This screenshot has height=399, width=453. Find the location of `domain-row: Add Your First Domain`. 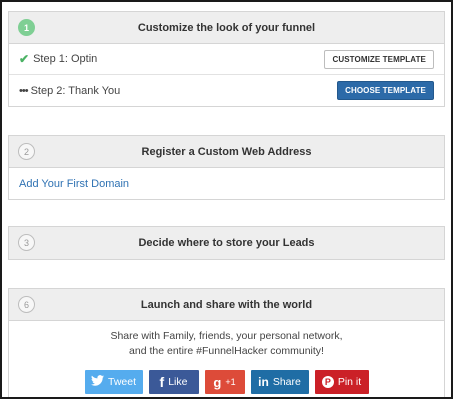

domain-row: Add Your First Domain is located at coordinates (226, 183).